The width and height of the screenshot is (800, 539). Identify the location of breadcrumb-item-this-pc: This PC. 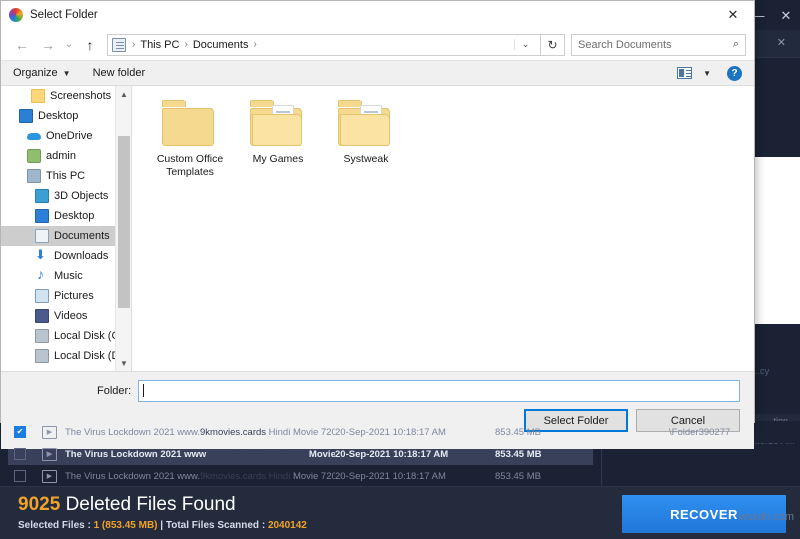
(159, 45).